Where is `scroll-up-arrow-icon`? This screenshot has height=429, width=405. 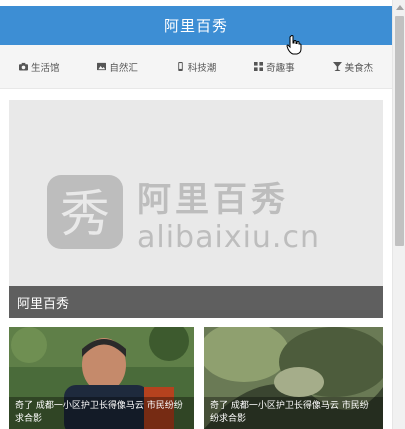 scroll-up-arrow-icon is located at coordinates (399, 7).